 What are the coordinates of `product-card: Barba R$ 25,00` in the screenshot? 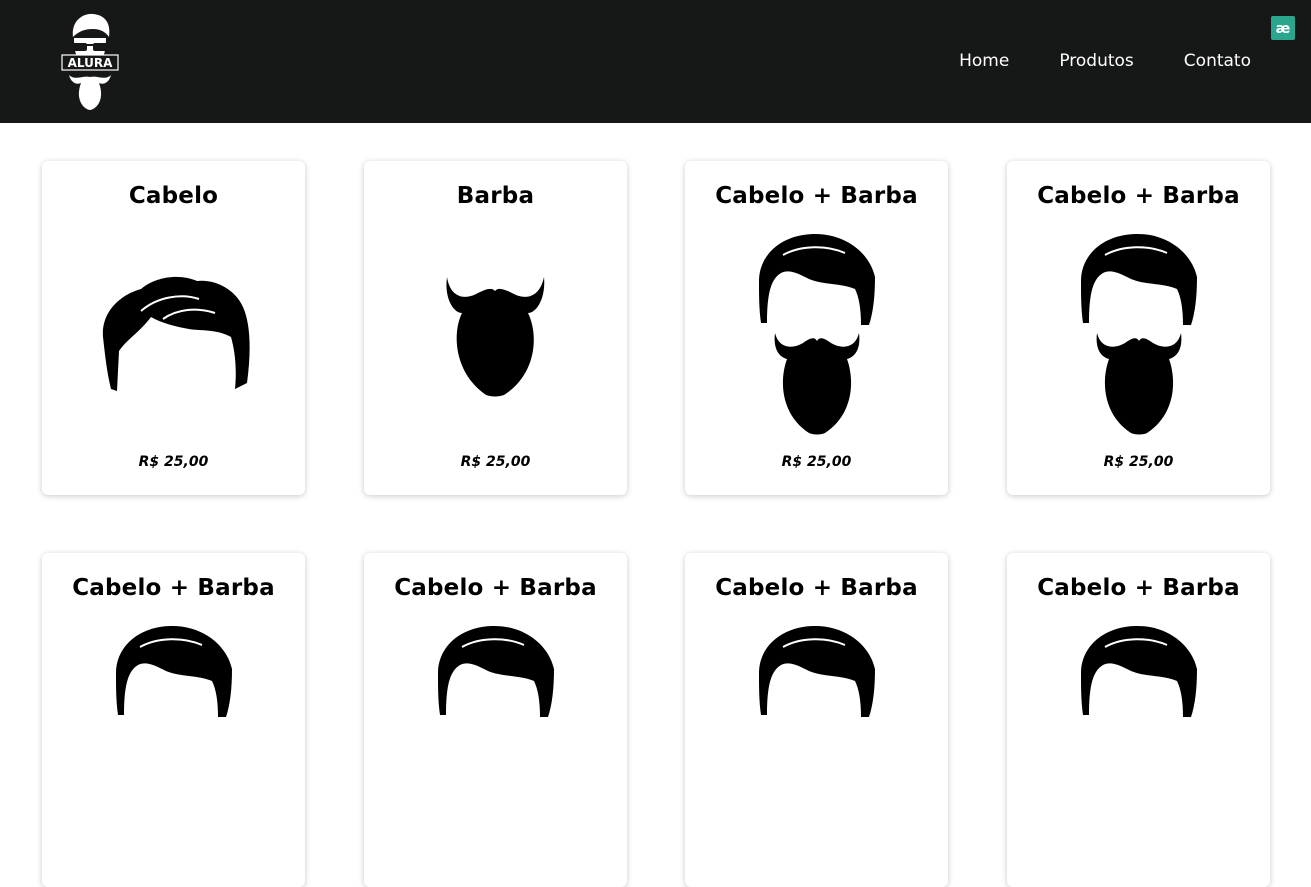 It's located at (495, 328).